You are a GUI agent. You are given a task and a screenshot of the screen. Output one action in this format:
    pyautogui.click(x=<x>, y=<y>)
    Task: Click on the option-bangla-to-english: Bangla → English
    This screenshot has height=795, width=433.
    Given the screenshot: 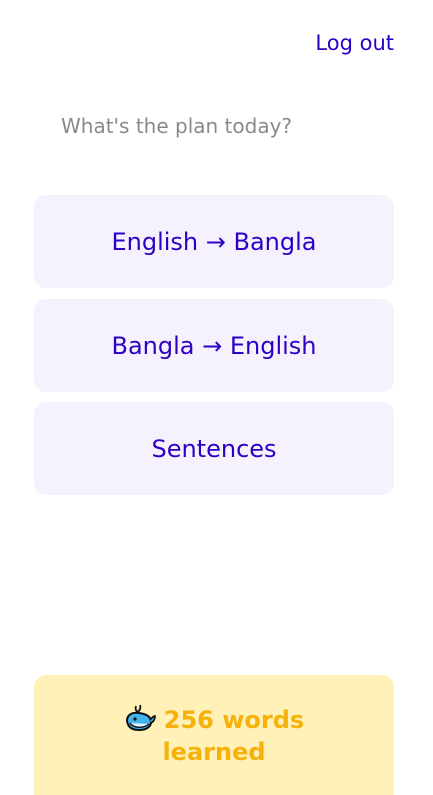 What is the action you would take?
    pyautogui.click(x=214, y=345)
    